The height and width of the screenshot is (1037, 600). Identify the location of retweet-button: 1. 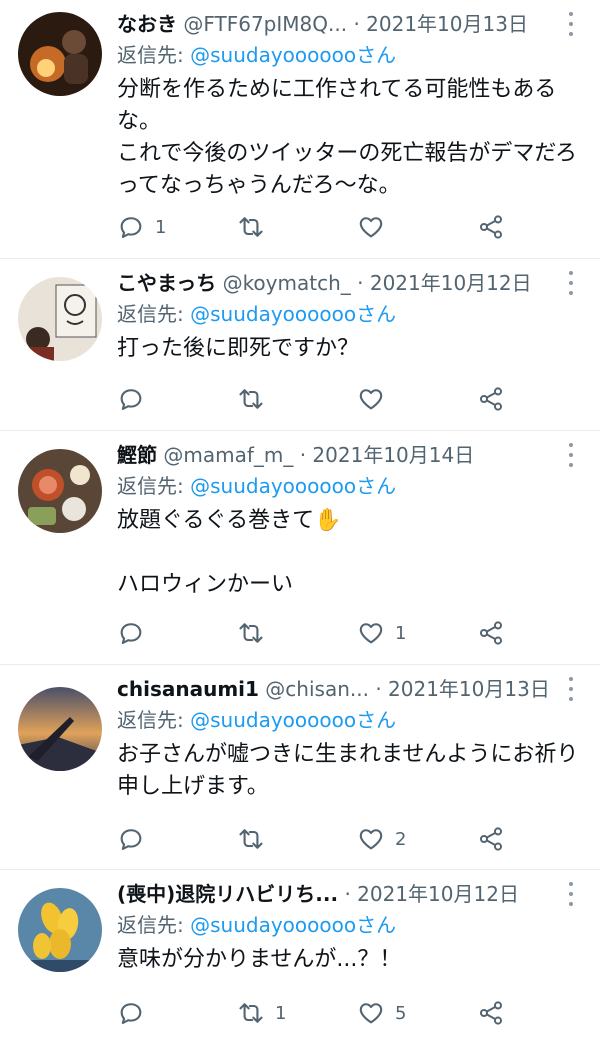
(261, 1013).